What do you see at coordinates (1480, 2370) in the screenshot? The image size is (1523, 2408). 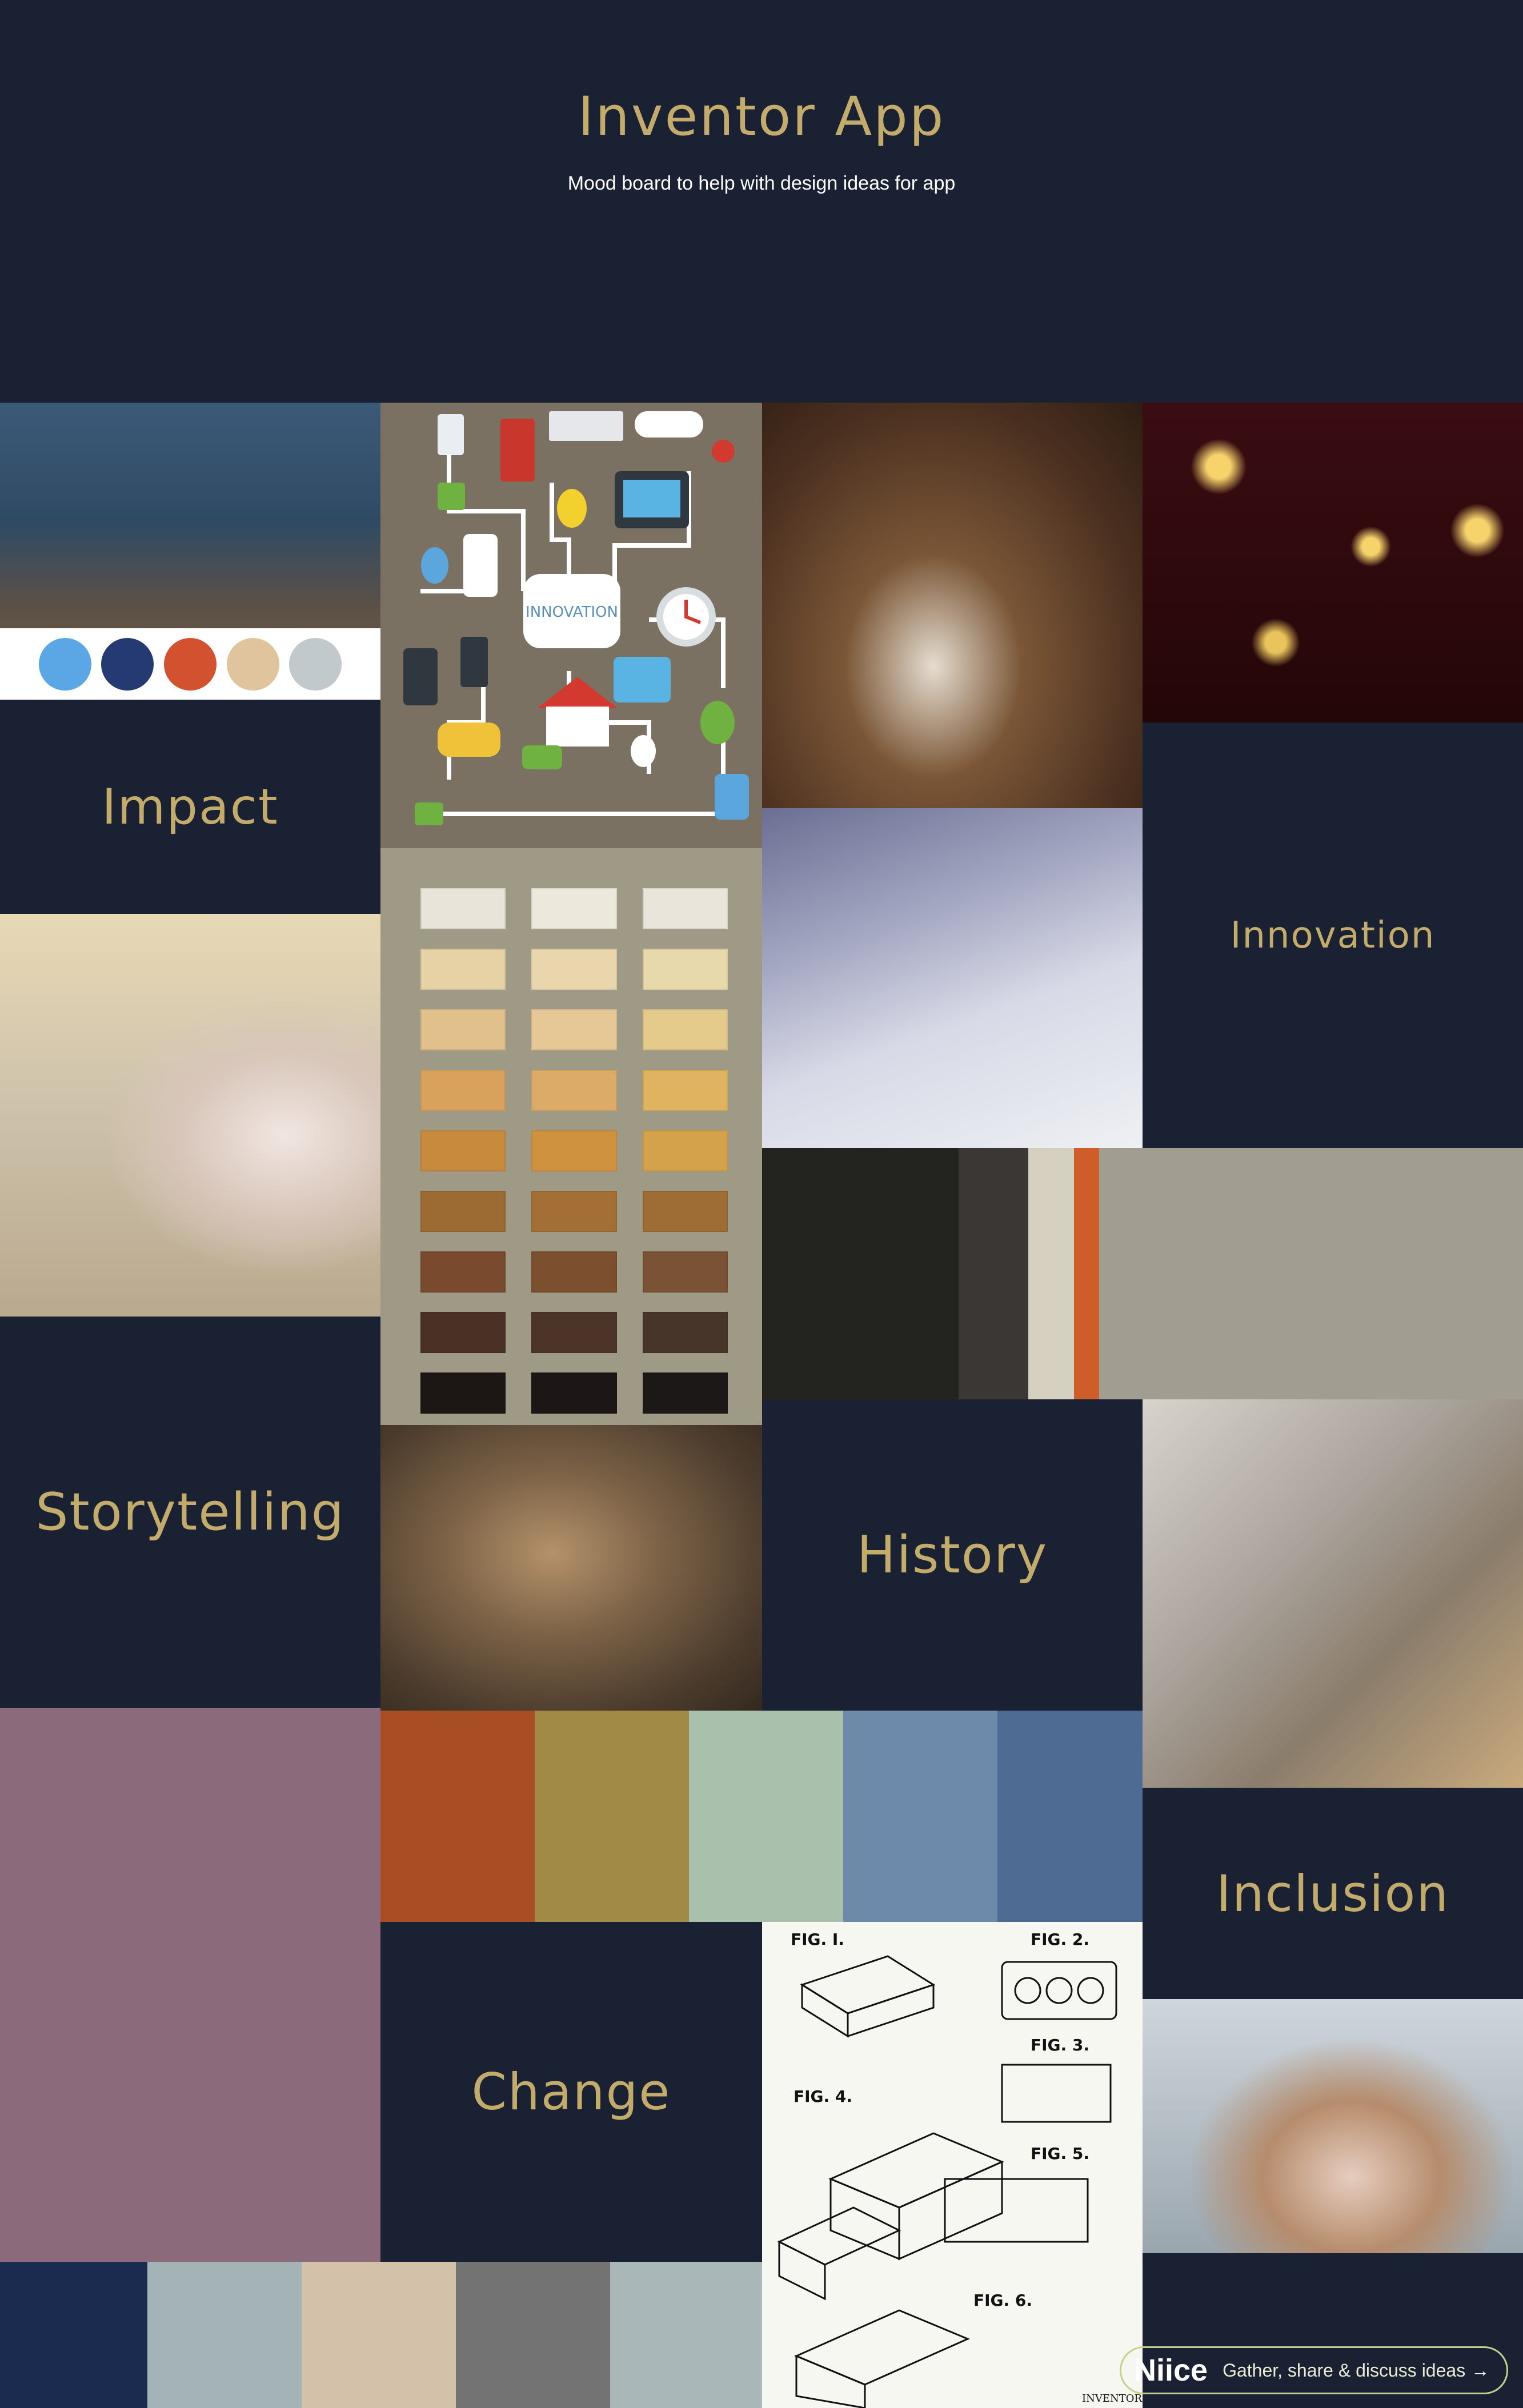 I see `arrow-right-icon: →` at bounding box center [1480, 2370].